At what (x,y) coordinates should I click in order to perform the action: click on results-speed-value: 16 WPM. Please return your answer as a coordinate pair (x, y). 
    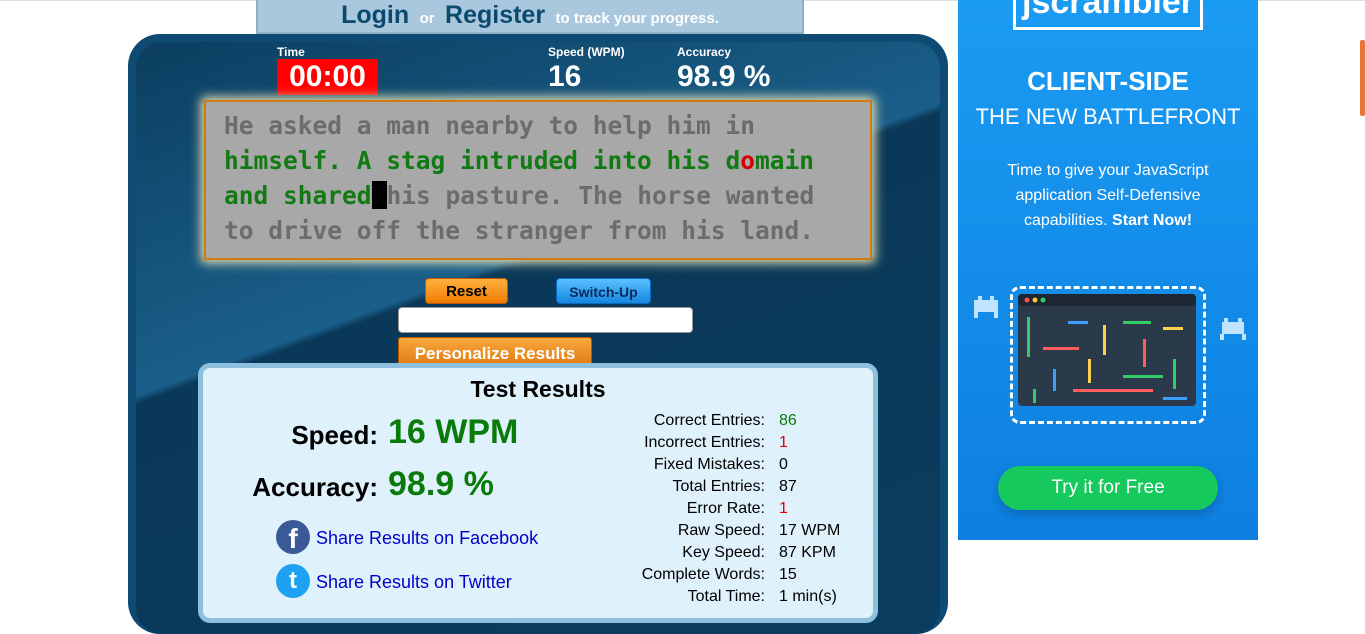
    Looking at the image, I should click on (453, 432).